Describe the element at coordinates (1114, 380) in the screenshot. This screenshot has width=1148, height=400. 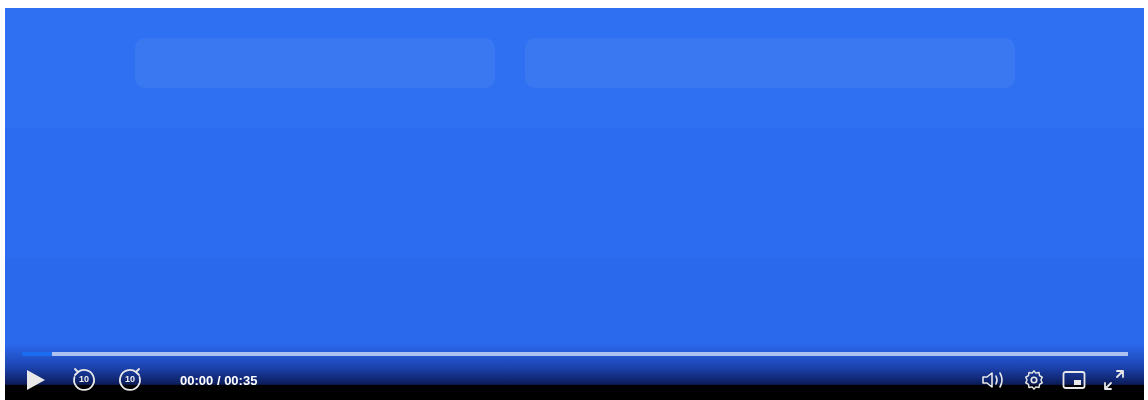
I see `fullscreen-icon` at that location.